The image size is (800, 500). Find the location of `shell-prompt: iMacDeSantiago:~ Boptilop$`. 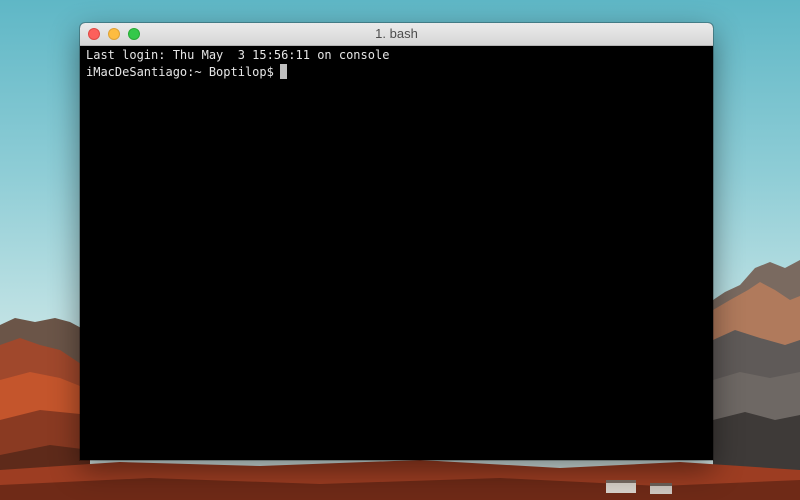

shell-prompt: iMacDeSantiago:~ Boptilop$ is located at coordinates (180, 72).